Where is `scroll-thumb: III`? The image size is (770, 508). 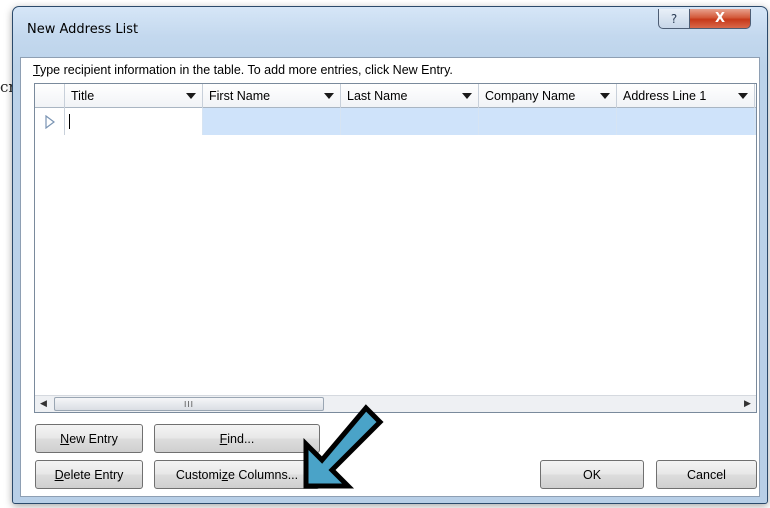 scroll-thumb: III is located at coordinates (189, 404).